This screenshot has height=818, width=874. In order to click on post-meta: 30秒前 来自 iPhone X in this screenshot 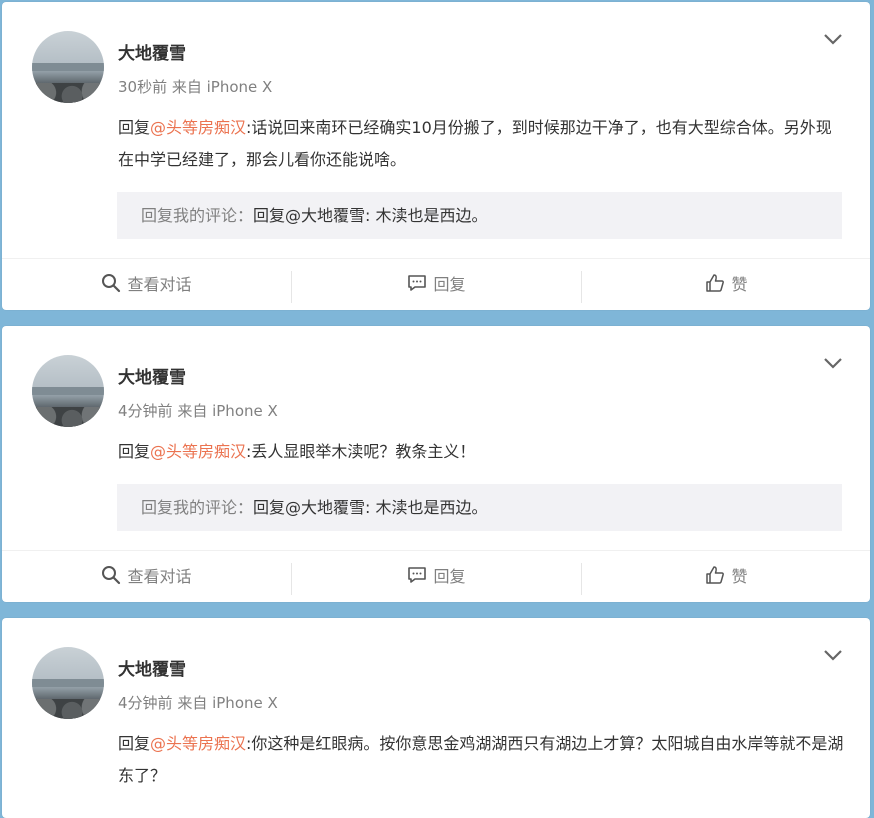, I will do `click(195, 86)`.